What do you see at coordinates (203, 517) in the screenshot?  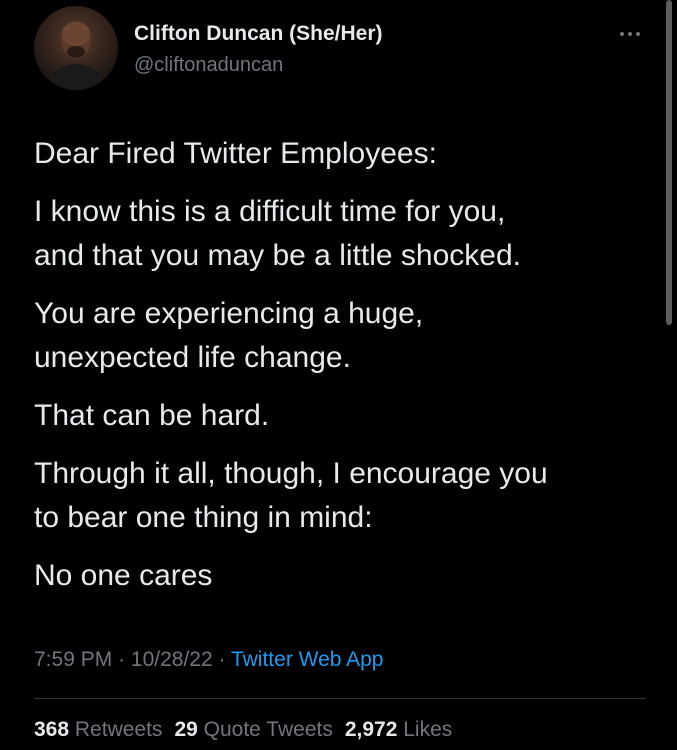 I see `tweet-paragraph: to bear one thing in mind:` at bounding box center [203, 517].